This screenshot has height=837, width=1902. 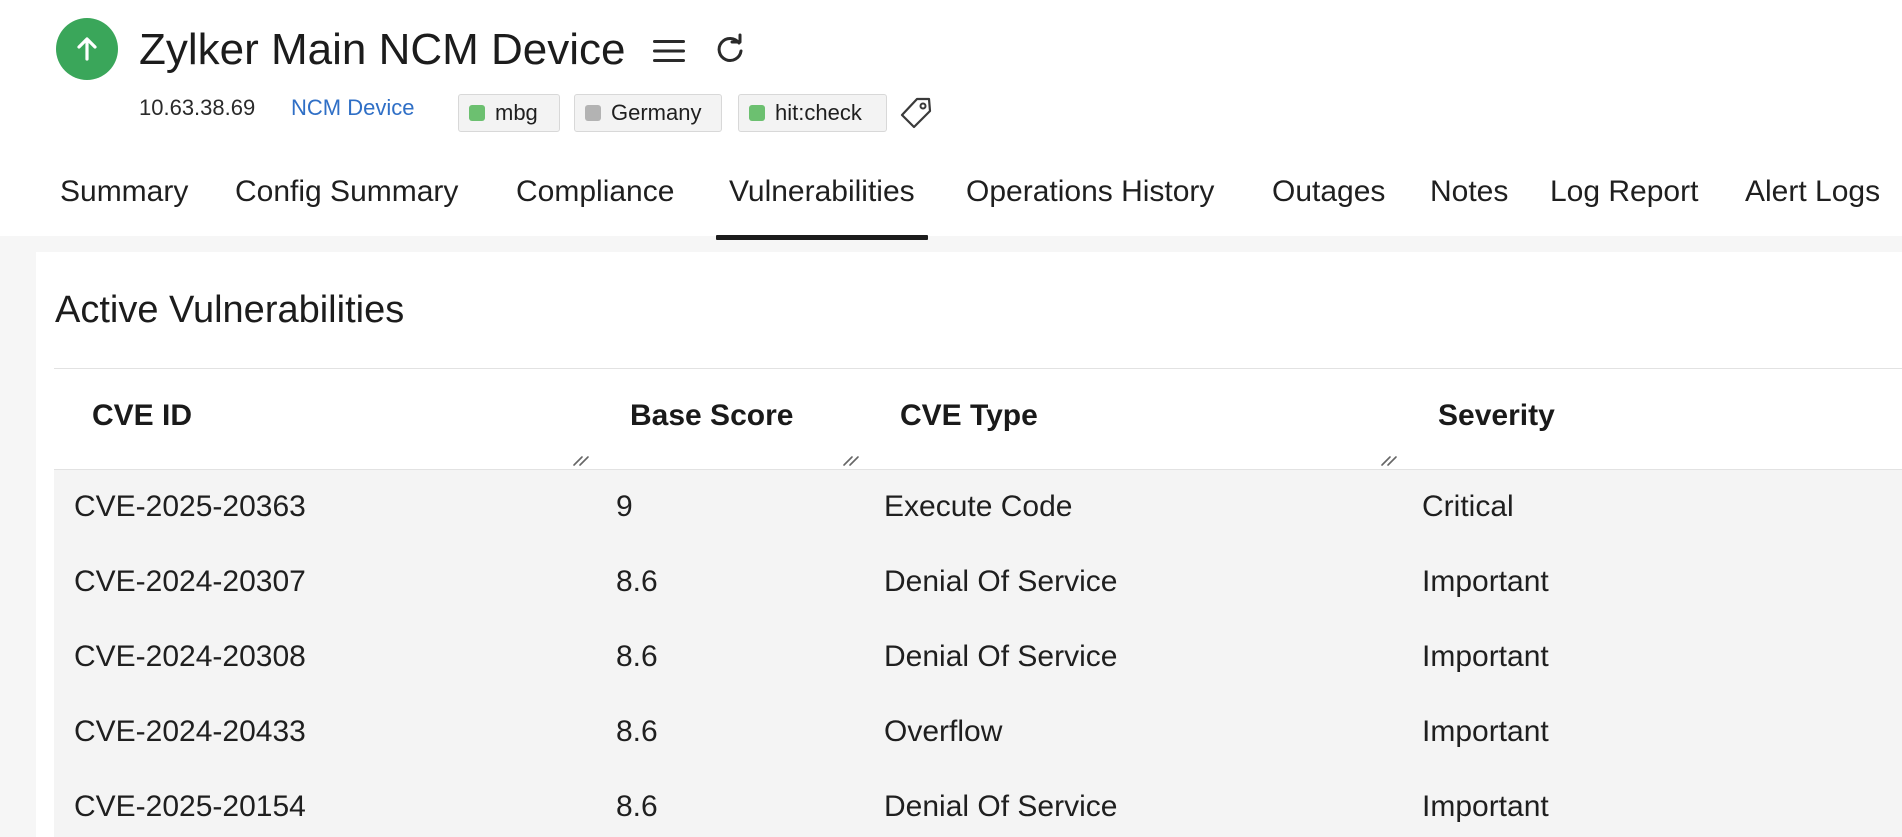 What do you see at coordinates (382, 49) in the screenshot?
I see `device-title: Zylker Main NCM Device` at bounding box center [382, 49].